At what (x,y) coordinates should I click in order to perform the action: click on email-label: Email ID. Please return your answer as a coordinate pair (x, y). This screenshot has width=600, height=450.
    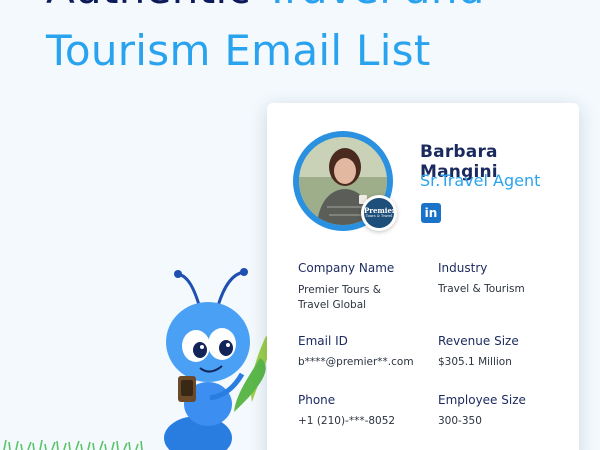
    Looking at the image, I should click on (323, 341).